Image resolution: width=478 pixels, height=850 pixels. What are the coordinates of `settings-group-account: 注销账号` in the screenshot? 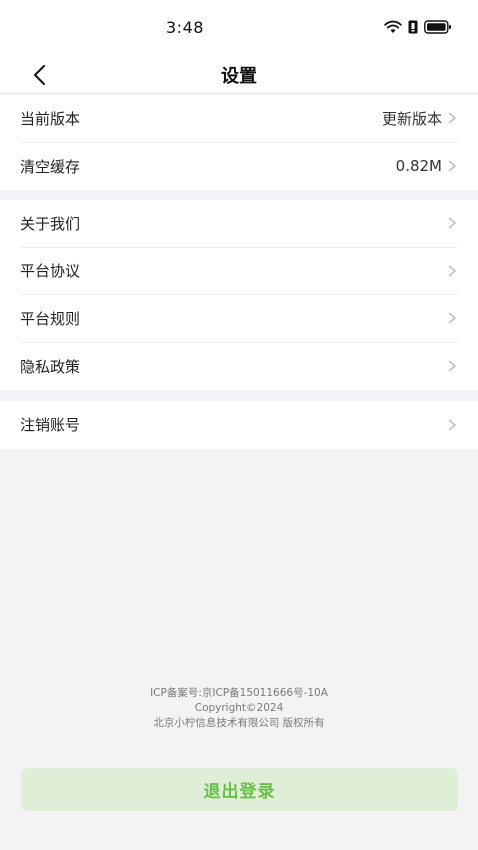 It's located at (239, 425).